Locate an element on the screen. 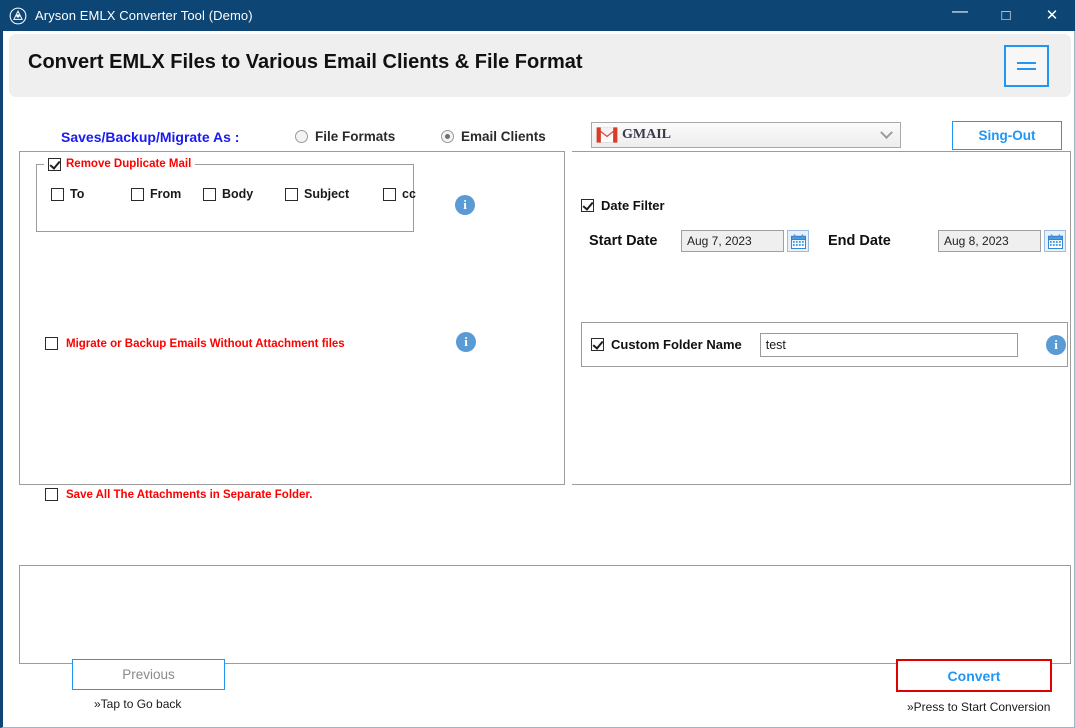 This screenshot has width=1075, height=728. custom-folder-name-option: Custom Folder Name is located at coordinates (666, 344).